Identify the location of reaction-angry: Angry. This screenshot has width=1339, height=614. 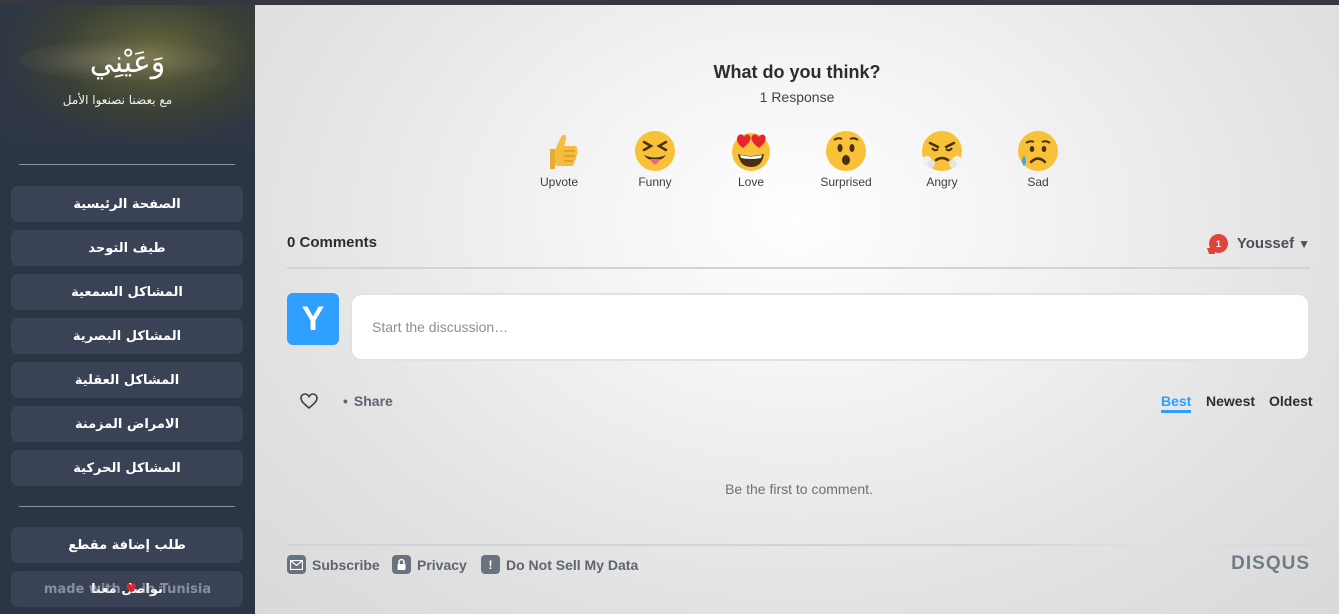
(942, 159).